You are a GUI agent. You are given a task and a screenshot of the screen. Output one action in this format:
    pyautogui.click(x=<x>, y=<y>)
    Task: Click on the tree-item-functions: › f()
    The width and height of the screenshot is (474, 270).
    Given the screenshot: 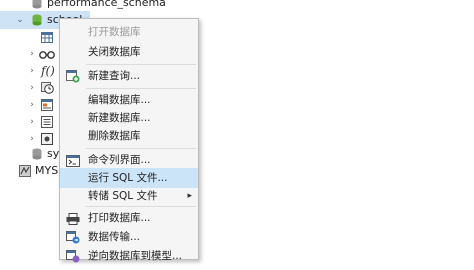 What is the action you would take?
    pyautogui.click(x=30, y=71)
    